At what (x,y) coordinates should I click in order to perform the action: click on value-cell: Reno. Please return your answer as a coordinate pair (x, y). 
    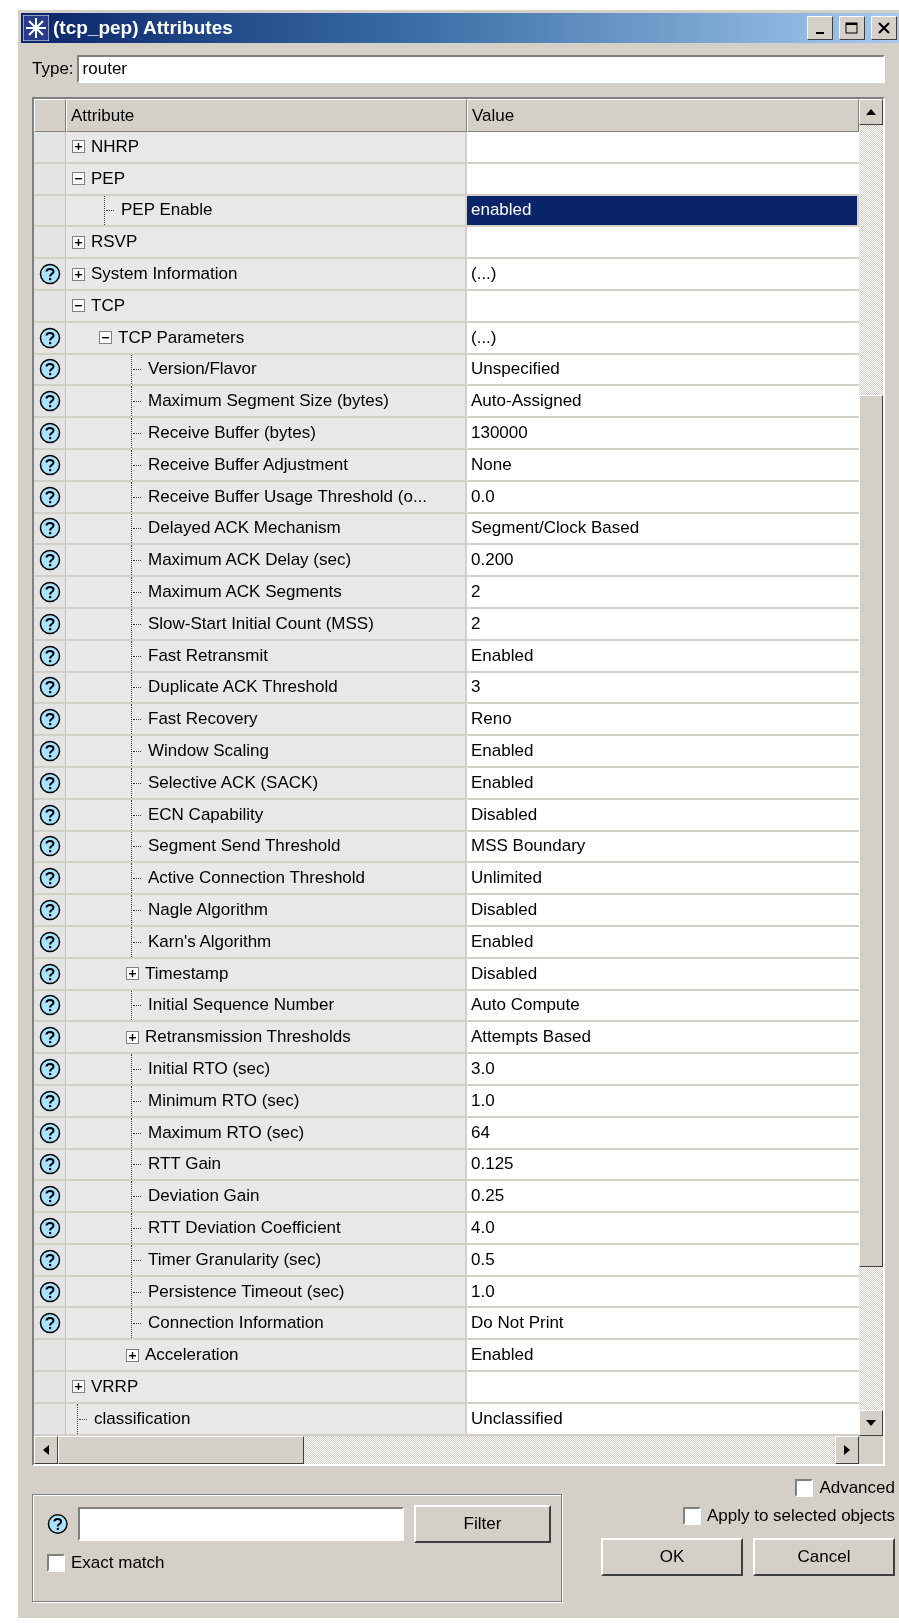
    Looking at the image, I should click on (663, 720).